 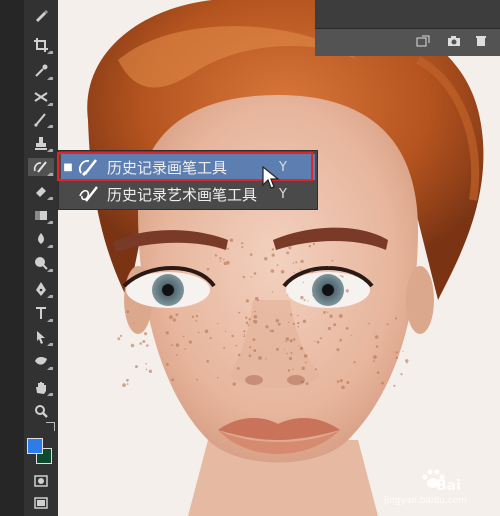 What do you see at coordinates (448, 486) in the screenshot?
I see `watermark-brand: Bai` at bounding box center [448, 486].